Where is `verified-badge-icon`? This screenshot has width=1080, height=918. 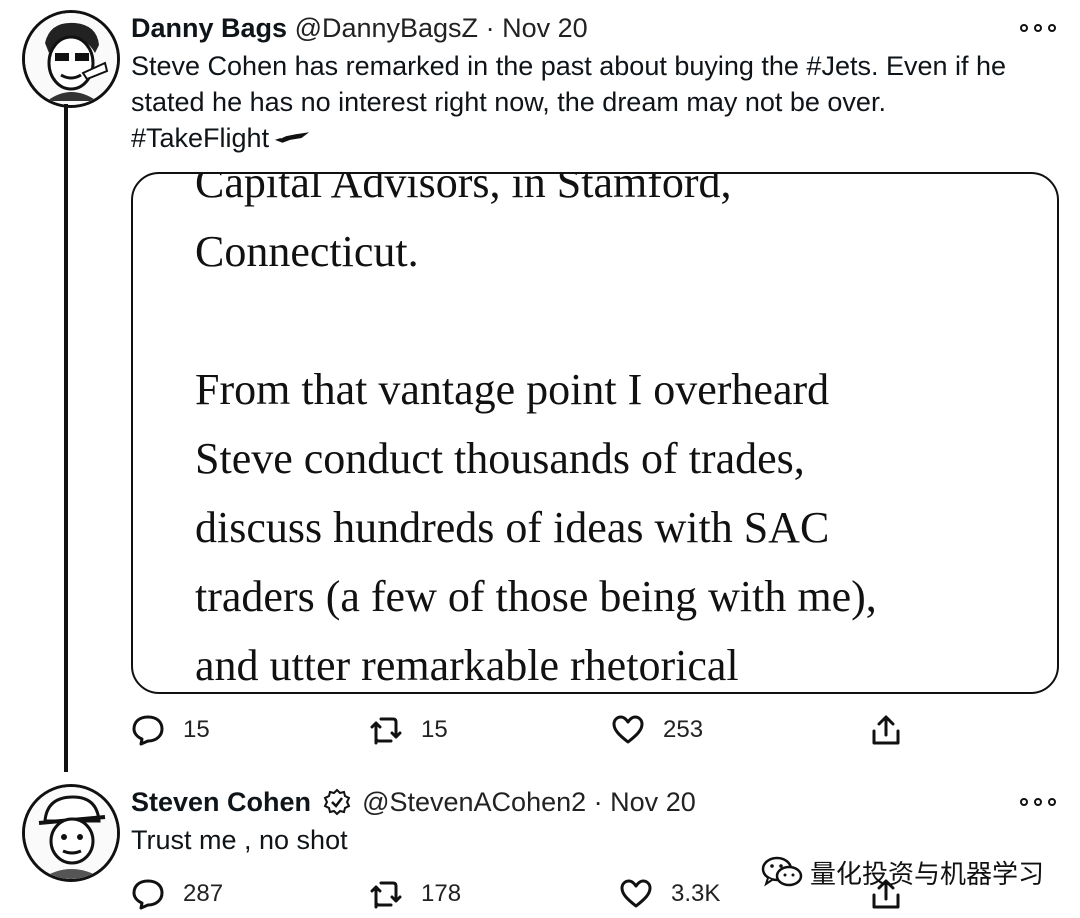
verified-badge-icon is located at coordinates (336, 802).